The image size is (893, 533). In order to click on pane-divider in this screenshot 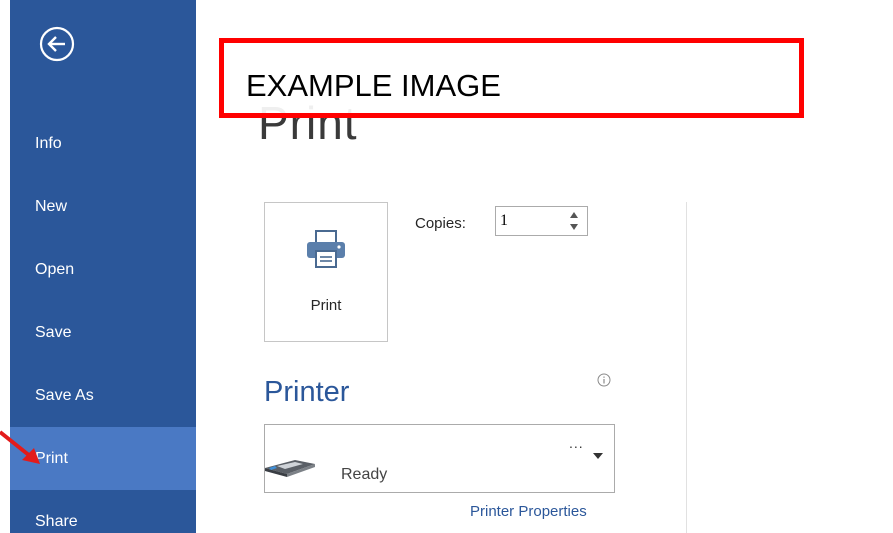, I will do `click(686, 367)`.